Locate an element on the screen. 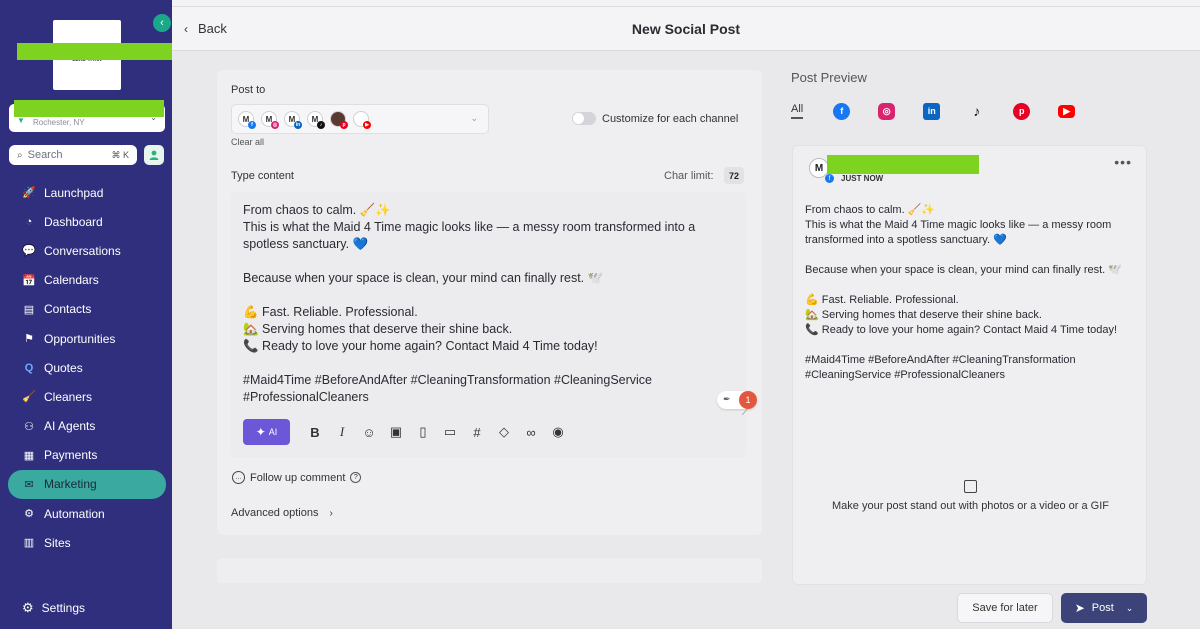 The image size is (1200, 629). image-icon is located at coordinates (970, 486).